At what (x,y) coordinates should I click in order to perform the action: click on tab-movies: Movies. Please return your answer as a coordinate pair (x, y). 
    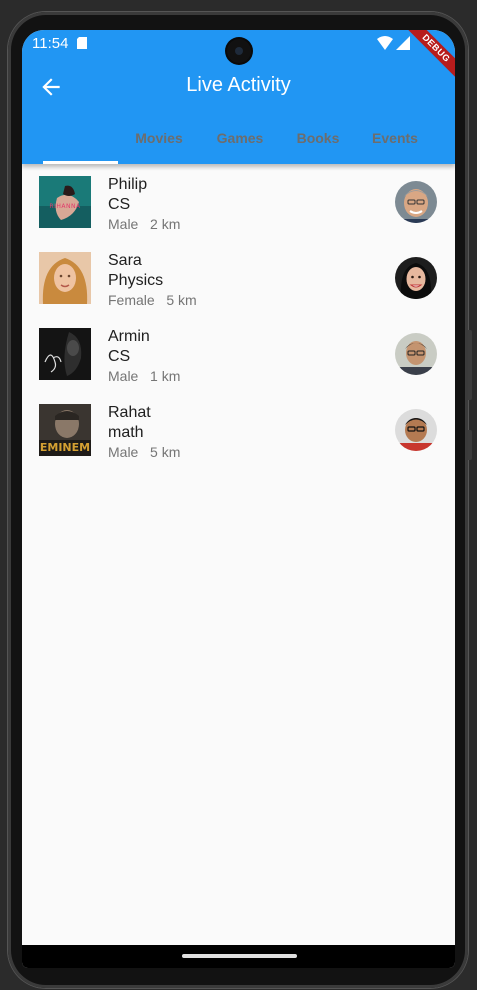
    Looking at the image, I should click on (159, 138).